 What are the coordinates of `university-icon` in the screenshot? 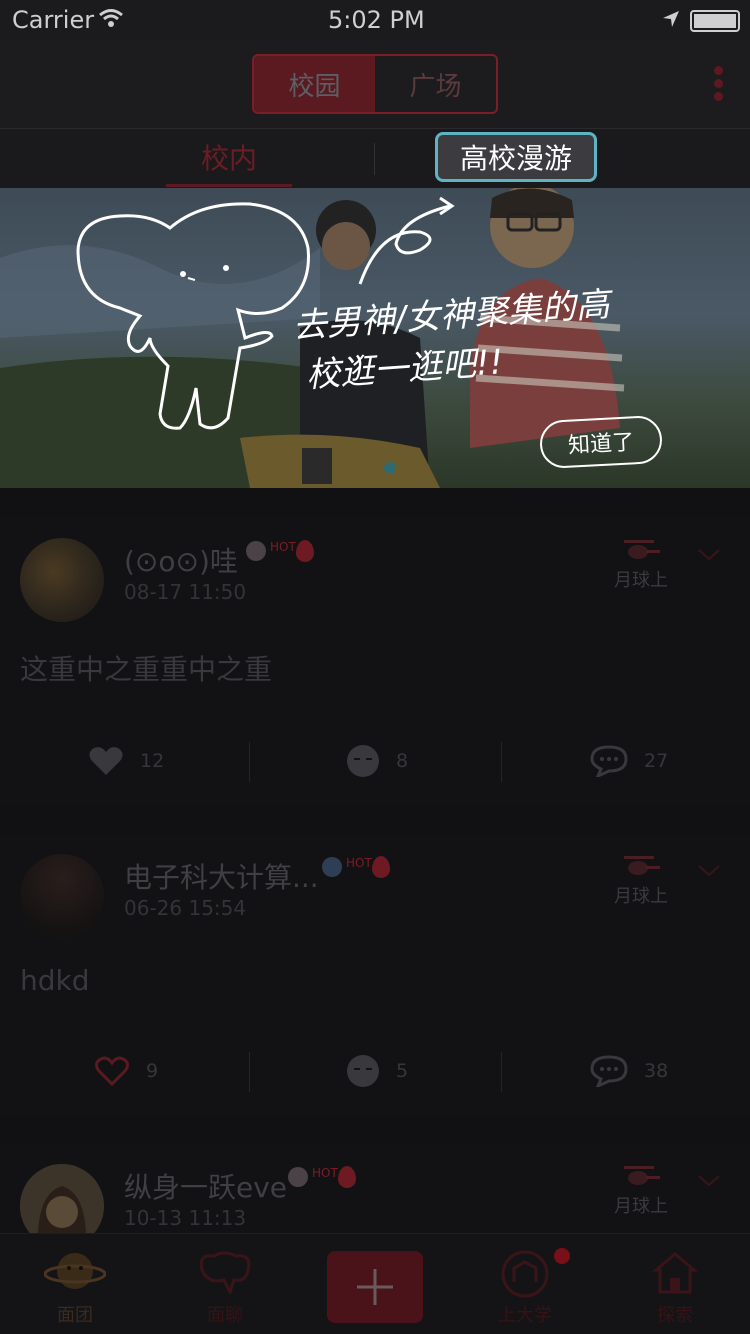 It's located at (525, 1274).